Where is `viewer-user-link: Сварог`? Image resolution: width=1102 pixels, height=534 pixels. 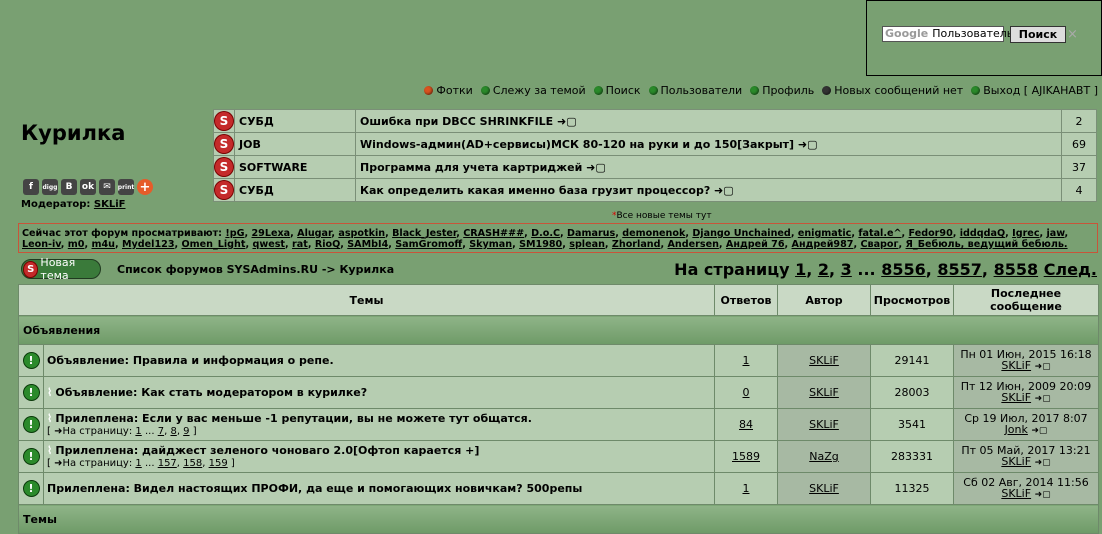
viewer-user-link: Сварог is located at coordinates (879, 244).